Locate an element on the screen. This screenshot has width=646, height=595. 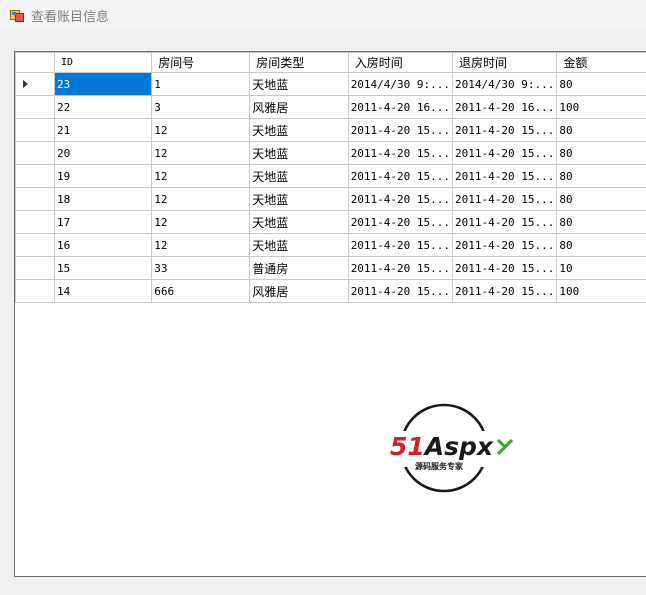
top-left-header-cell is located at coordinates (35, 62).